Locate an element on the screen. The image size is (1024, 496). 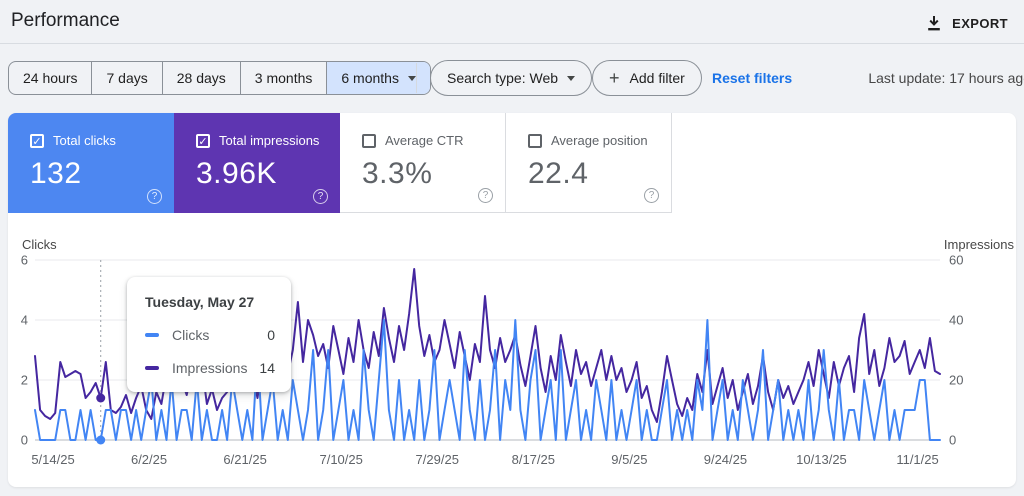
search-type-dropdown: Search type: Web is located at coordinates (511, 78).